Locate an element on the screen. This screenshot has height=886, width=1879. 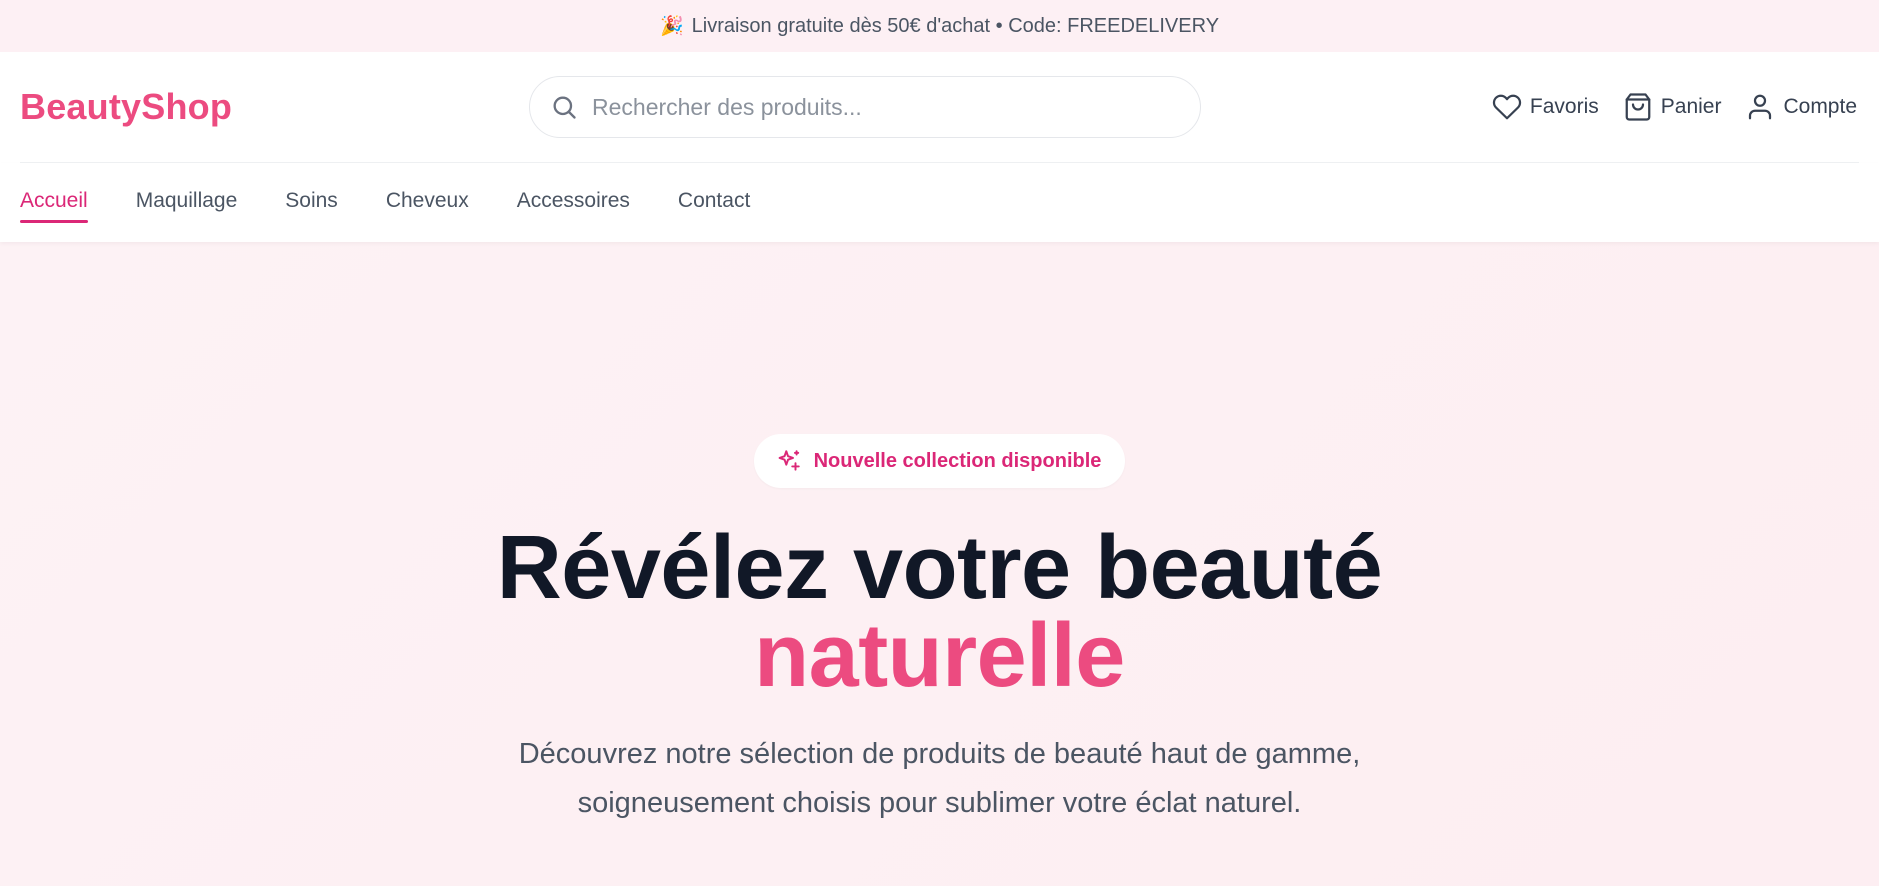
account-label: Compte is located at coordinates (1820, 106).